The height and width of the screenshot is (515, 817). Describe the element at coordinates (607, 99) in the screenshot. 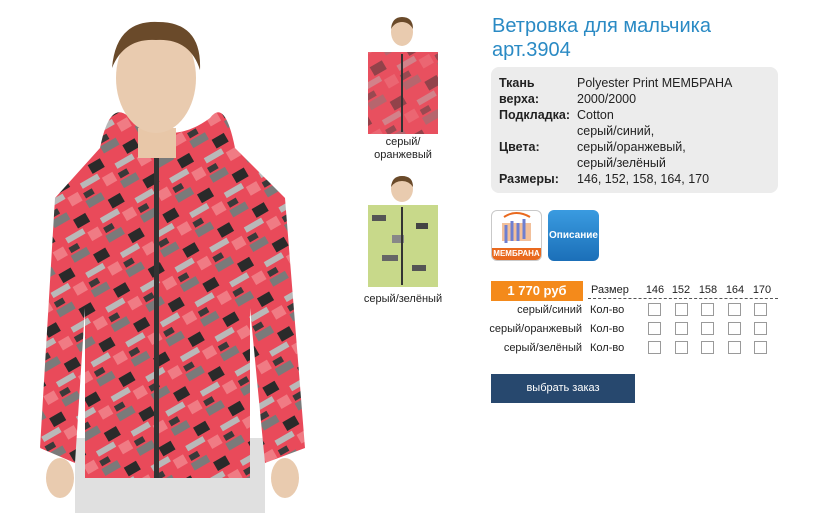

I see `spec-value-fabric-2: 2000/2000` at that location.